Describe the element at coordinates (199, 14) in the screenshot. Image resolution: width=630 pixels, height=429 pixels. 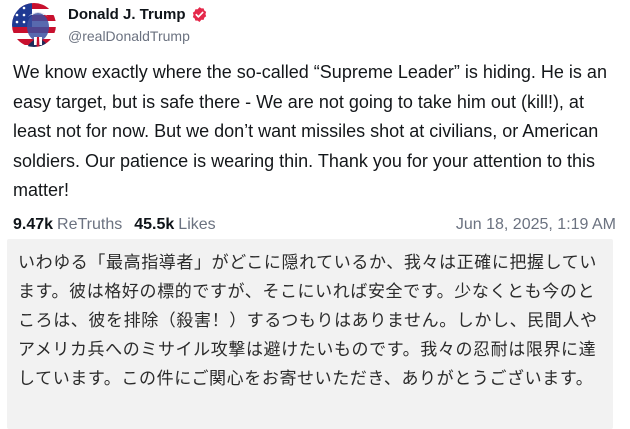
I see `verified-badge-icon` at that location.